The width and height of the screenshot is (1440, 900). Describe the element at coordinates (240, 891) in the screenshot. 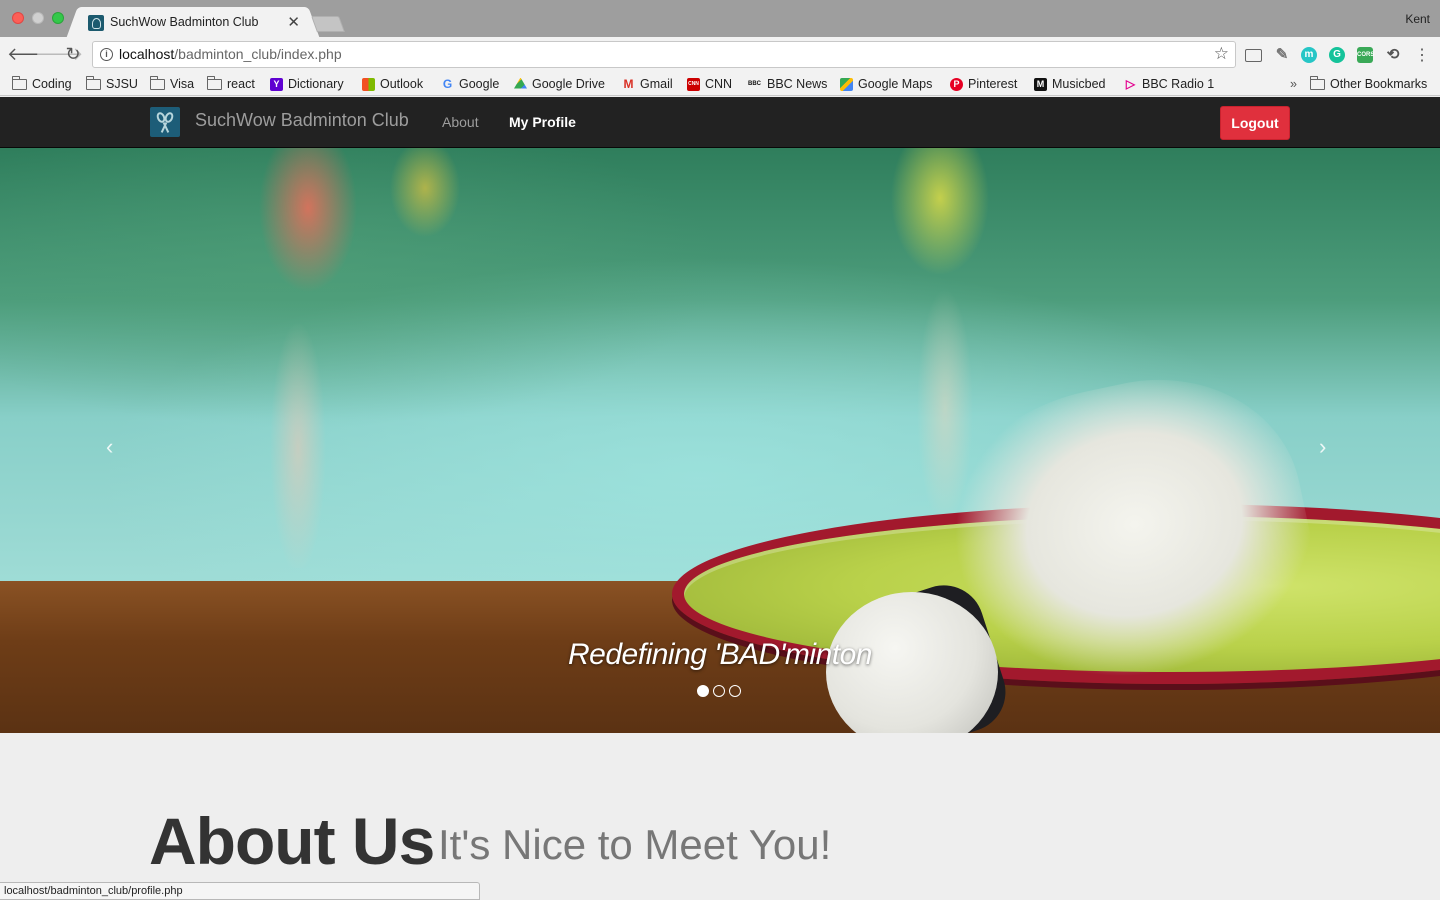

I see `browser-status-bar: localhost/badminton_club/profile.php` at that location.